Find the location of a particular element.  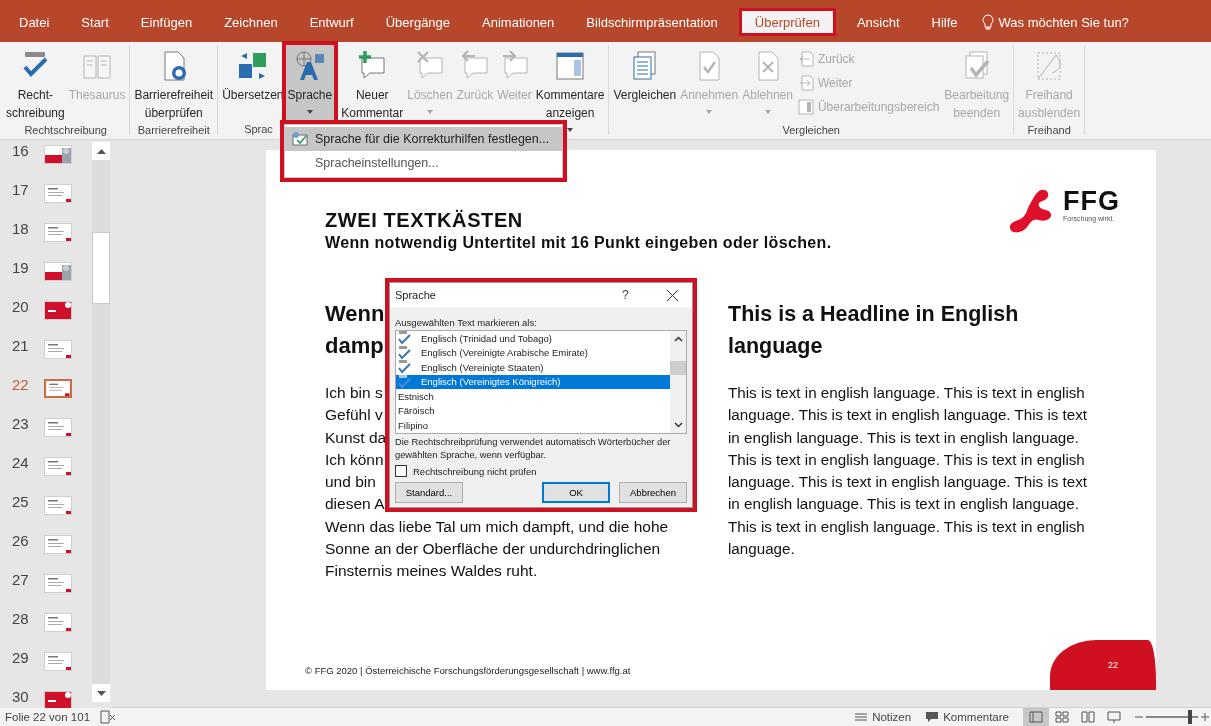

body-text: Finsternis meines Waldes ruht. is located at coordinates (431, 571).